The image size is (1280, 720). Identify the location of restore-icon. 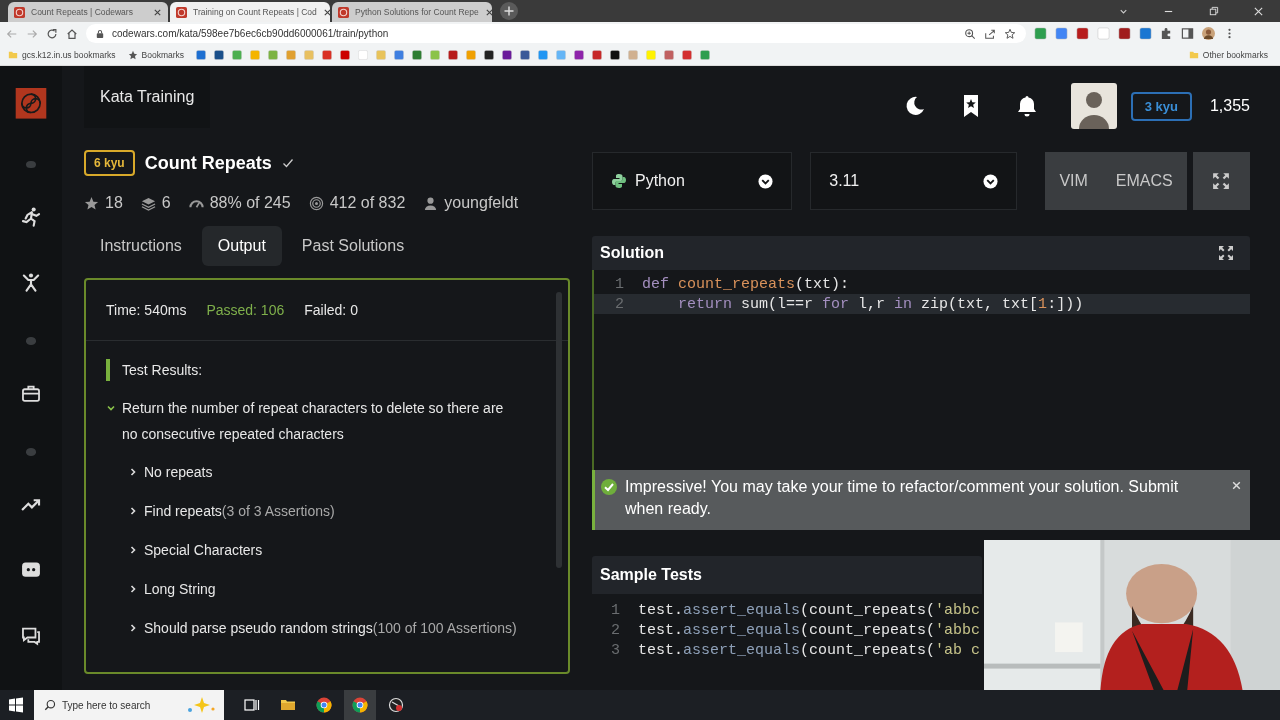
(1213, 11).